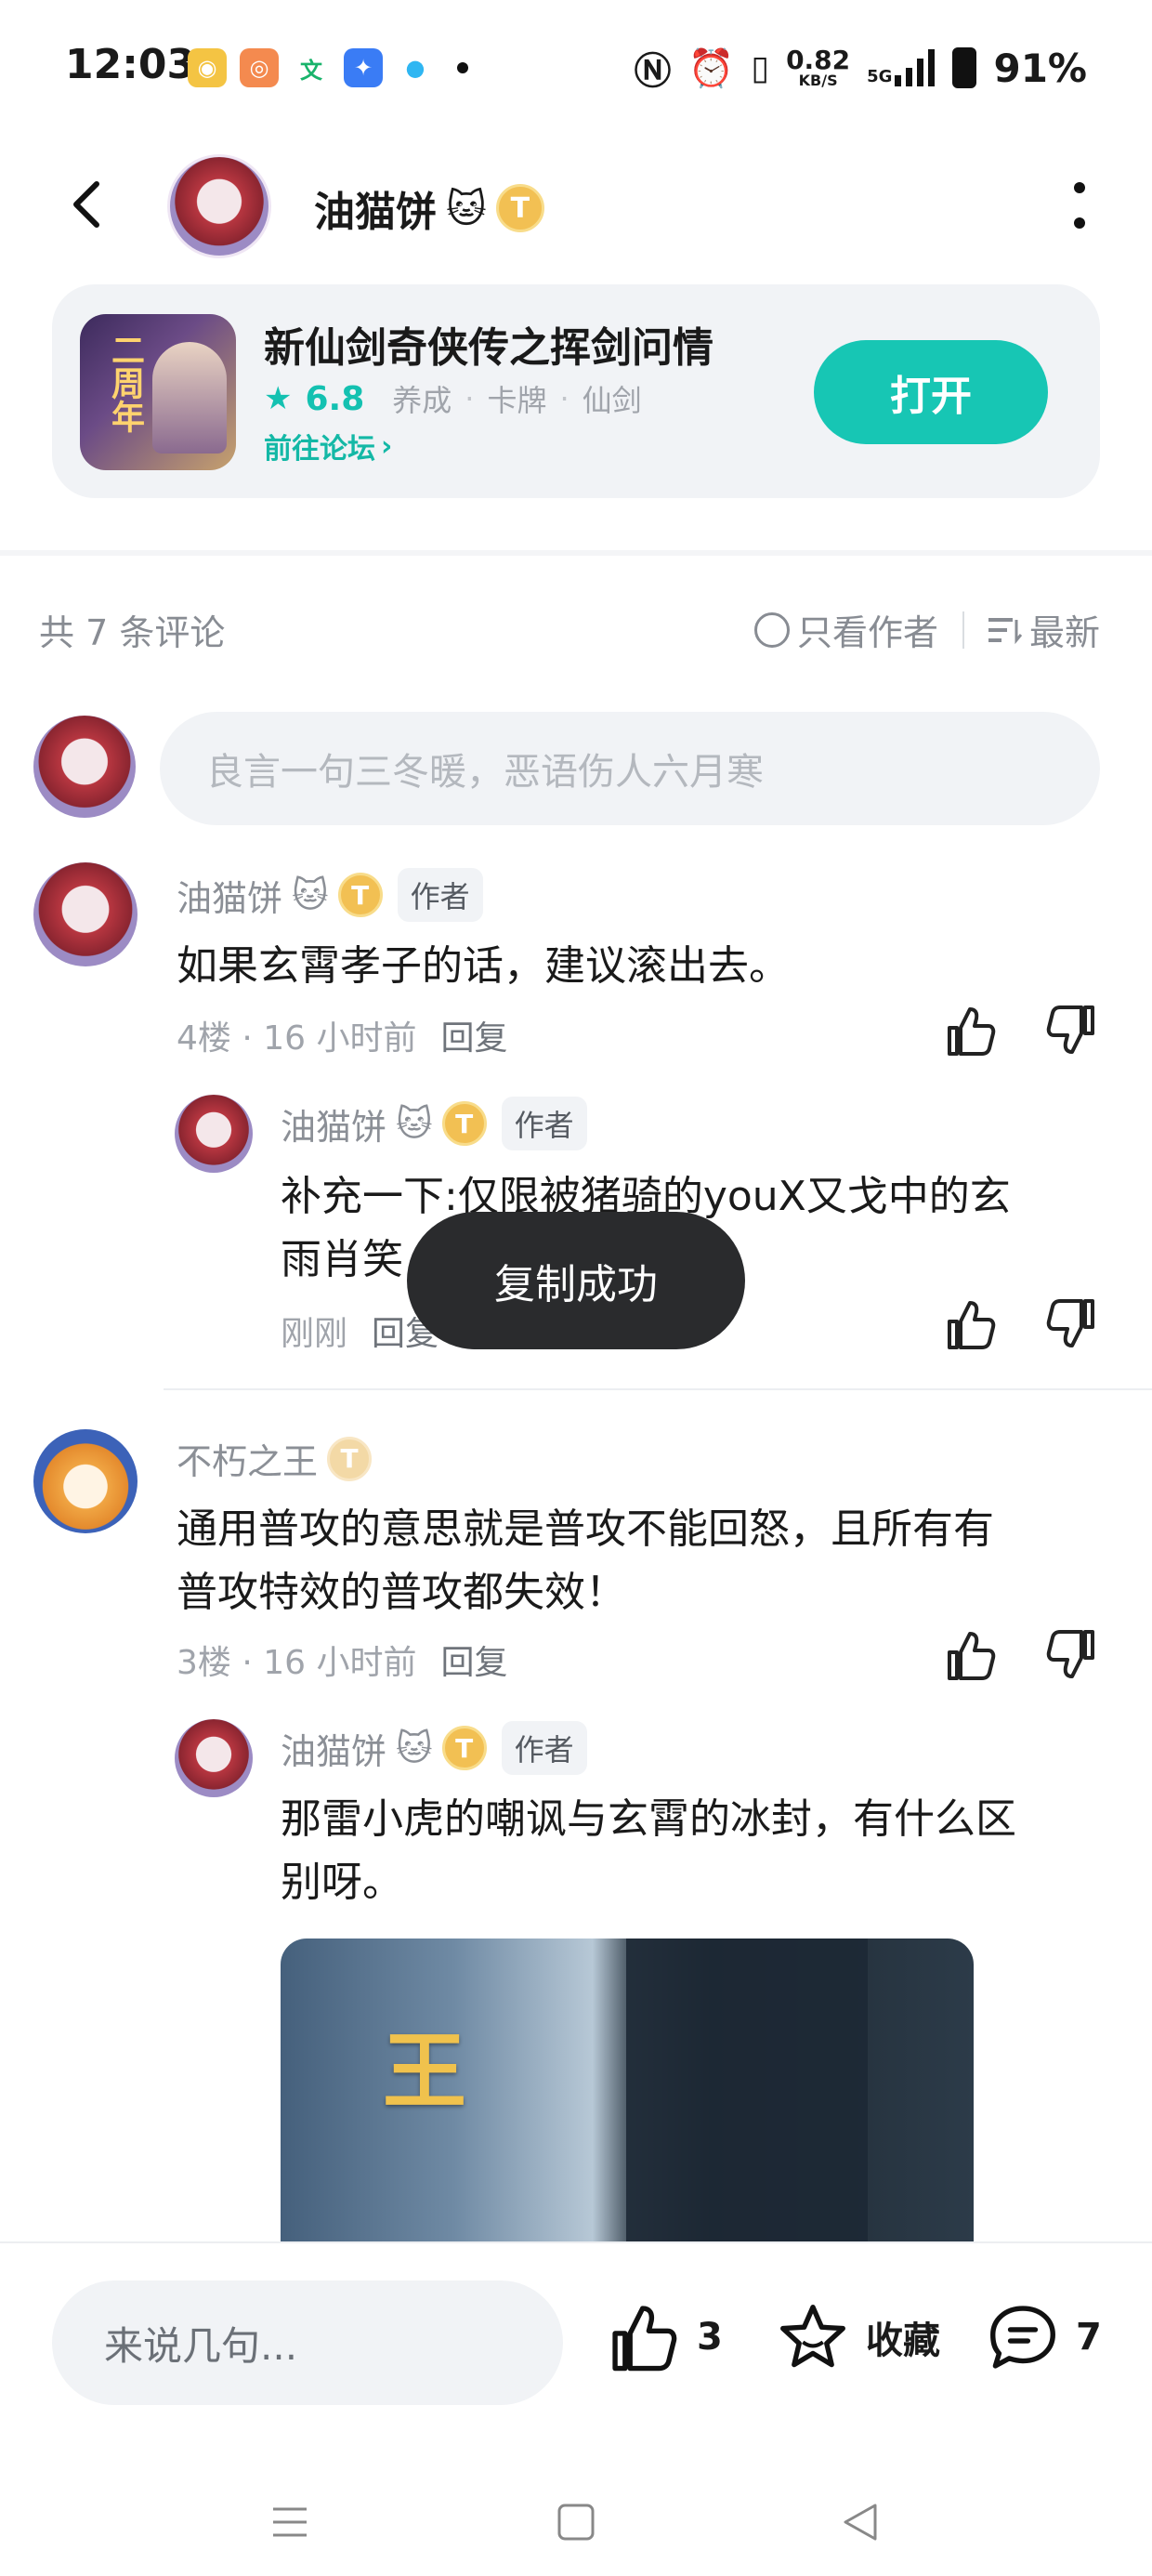 This screenshot has width=1152, height=2576. I want to click on alarm-icon: ⏰, so click(711, 68).